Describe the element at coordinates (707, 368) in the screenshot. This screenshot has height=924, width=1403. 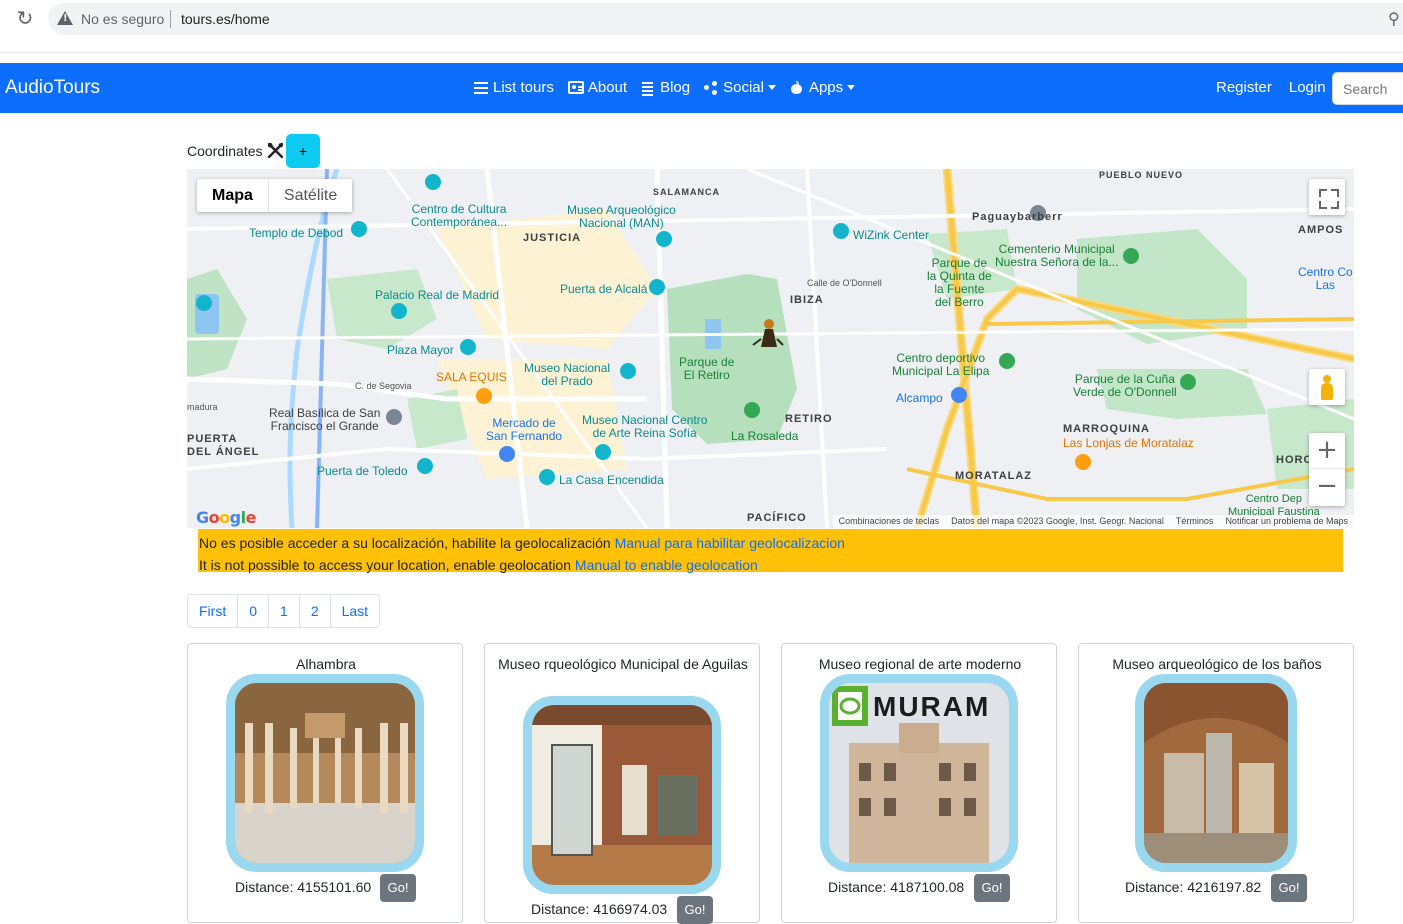
I see `map-label-parque-retiro: Parque de El Retiro` at that location.